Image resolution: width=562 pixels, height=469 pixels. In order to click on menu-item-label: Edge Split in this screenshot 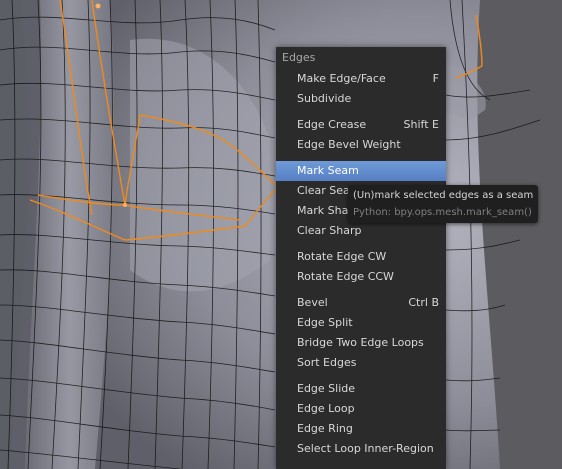, I will do `click(325, 322)`.